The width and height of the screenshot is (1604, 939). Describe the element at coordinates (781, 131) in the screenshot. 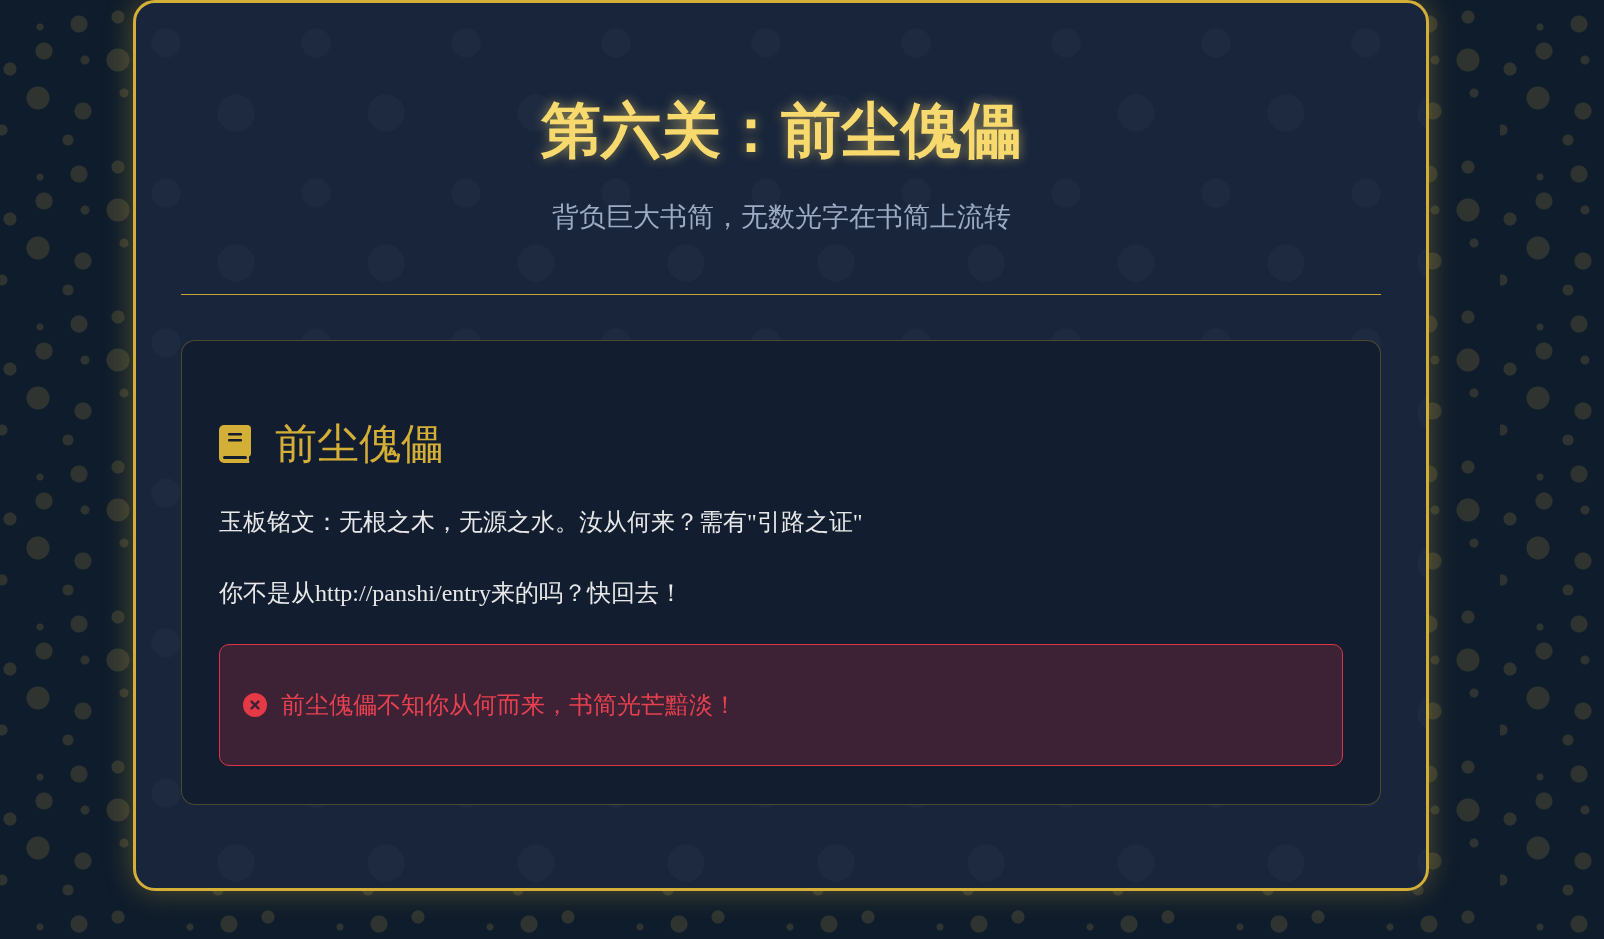

I see `page-title: 第六关：前尘傀儡` at that location.